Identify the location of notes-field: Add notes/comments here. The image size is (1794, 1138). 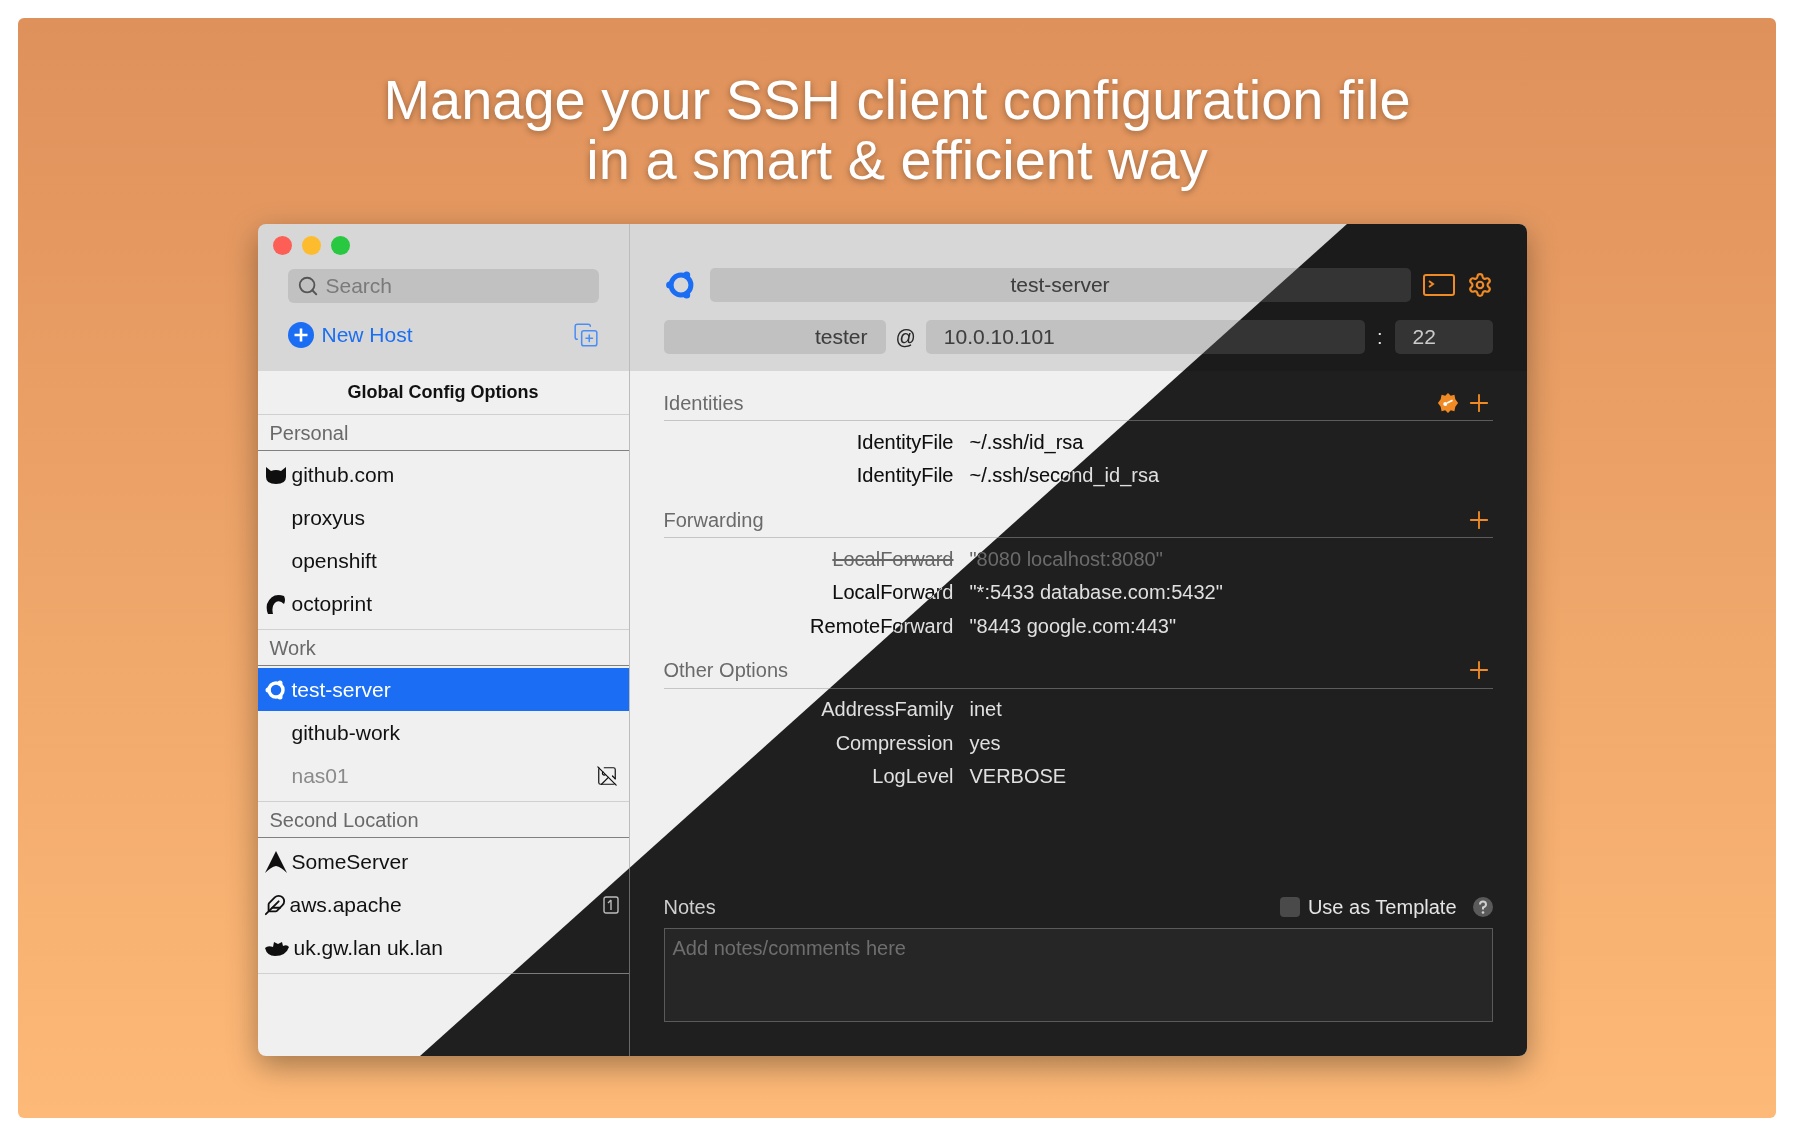
(1078, 975).